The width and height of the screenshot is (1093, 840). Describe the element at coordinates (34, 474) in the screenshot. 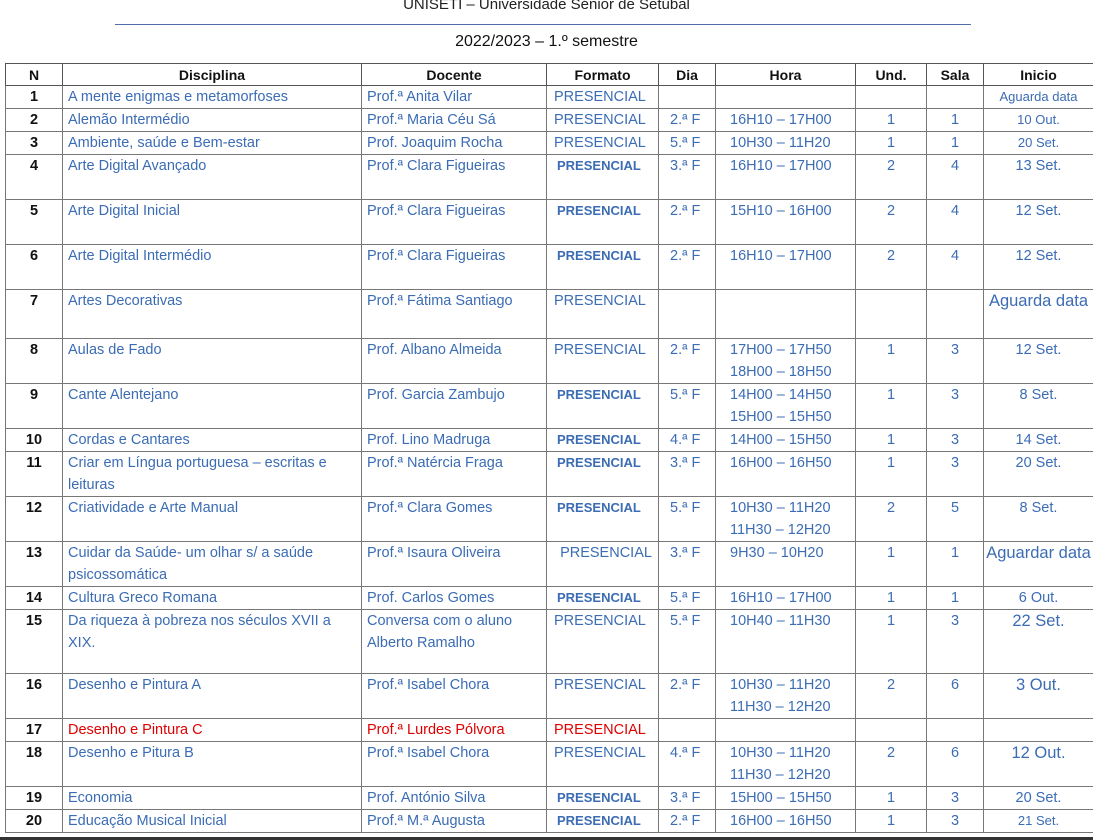

I see `row-number: 11` at that location.